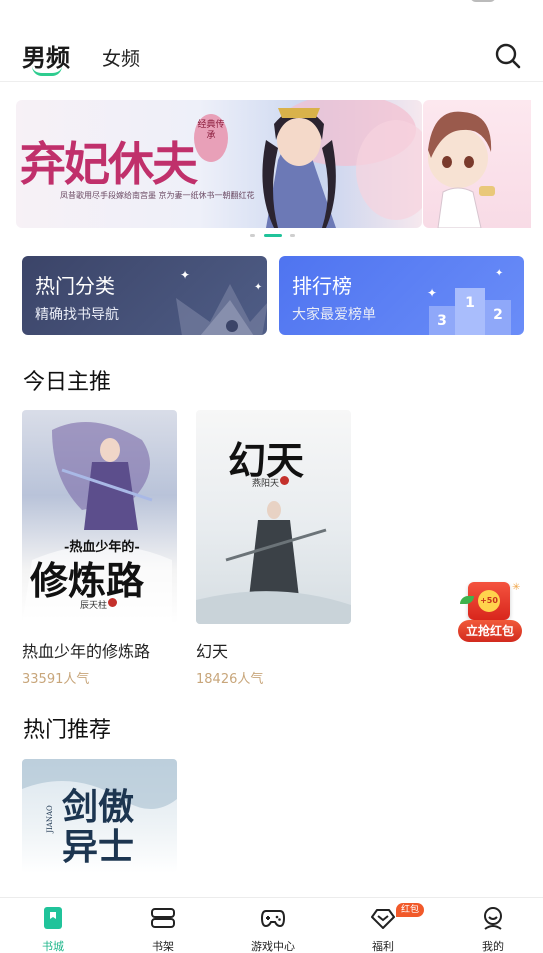 Image resolution: width=543 pixels, height=953 pixels. I want to click on book-title: 热血少年的修炼路, so click(86, 650).